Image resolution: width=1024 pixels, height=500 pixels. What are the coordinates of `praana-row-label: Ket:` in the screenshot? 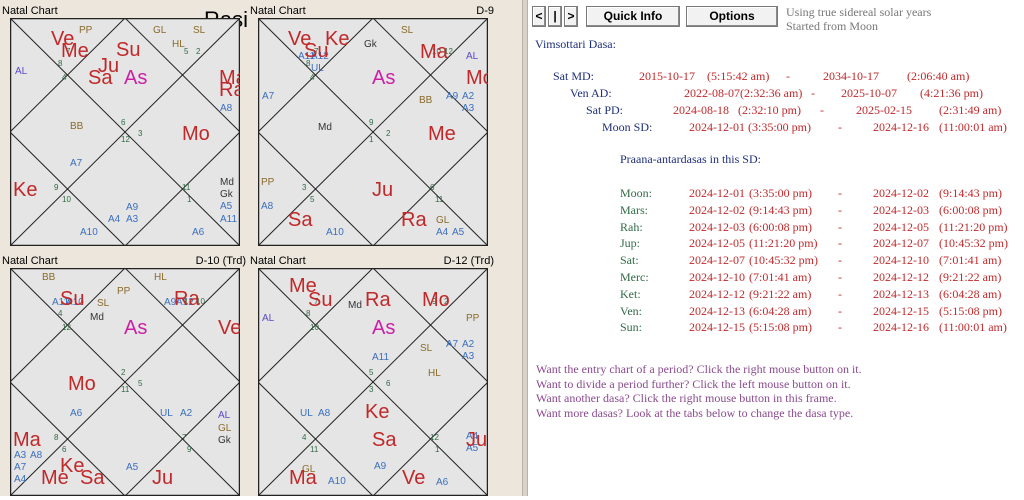 It's located at (630, 294).